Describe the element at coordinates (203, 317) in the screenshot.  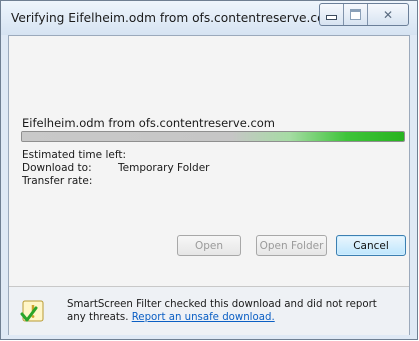
I see `report-unsafe-download-link: Report an unsafe download.` at that location.